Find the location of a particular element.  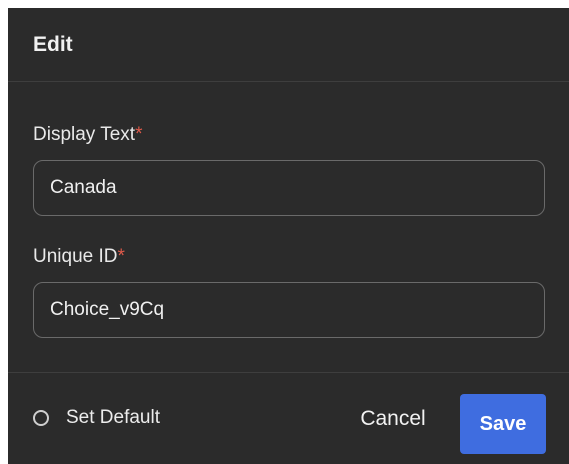

set-default-label: Set Default is located at coordinates (113, 417).